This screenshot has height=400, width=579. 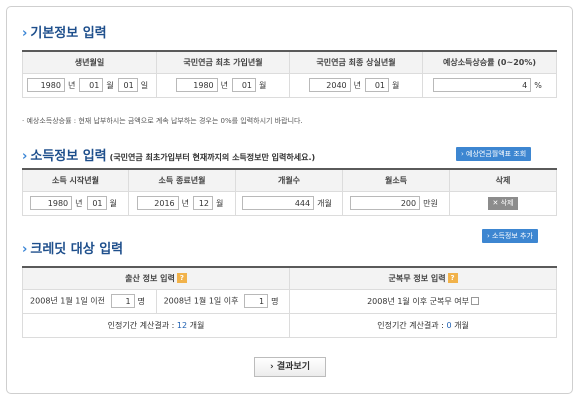 I want to click on military-info-header: 군복무 정보 입력?, so click(x=423, y=278).